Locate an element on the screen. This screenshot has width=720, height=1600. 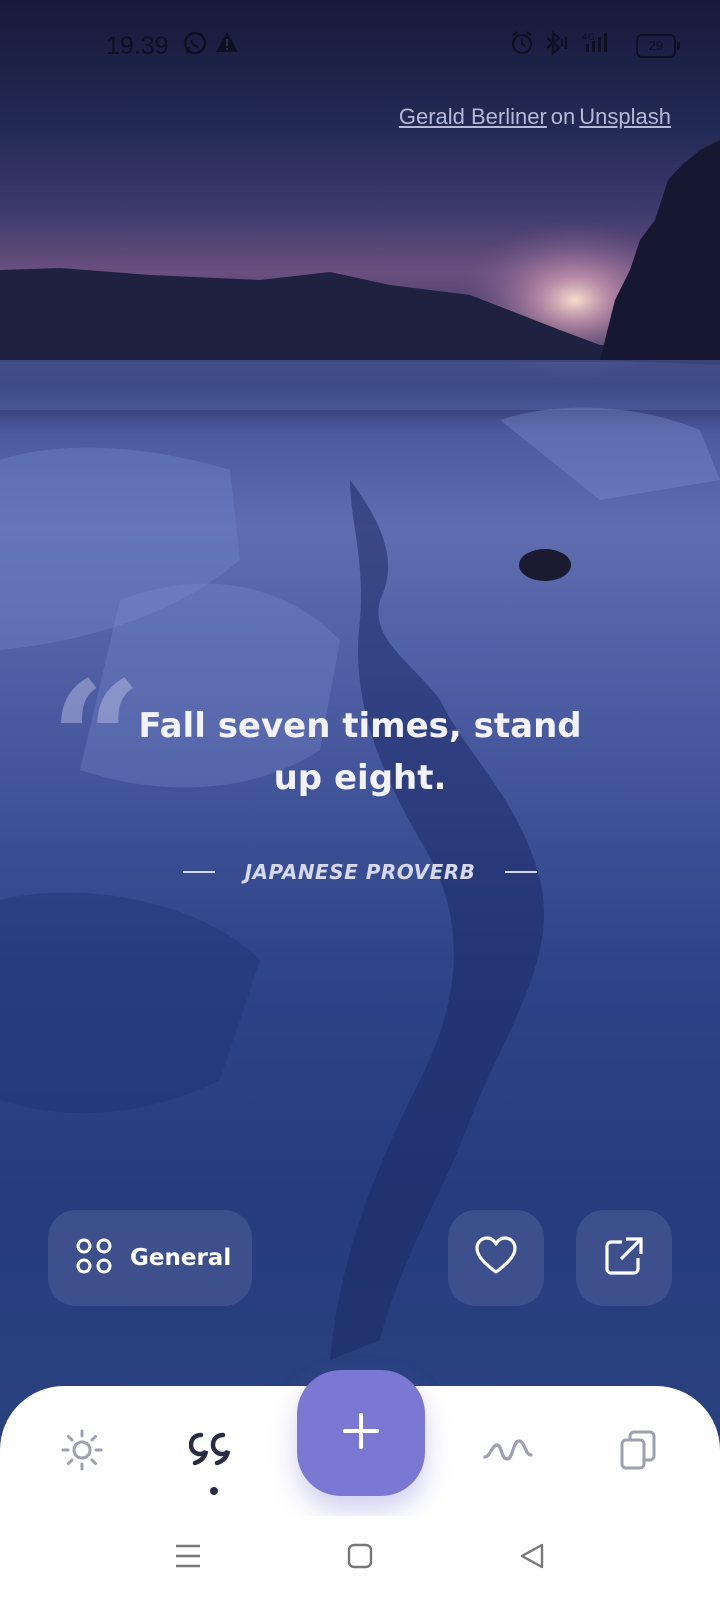
sun-icon is located at coordinates (82, 1452).